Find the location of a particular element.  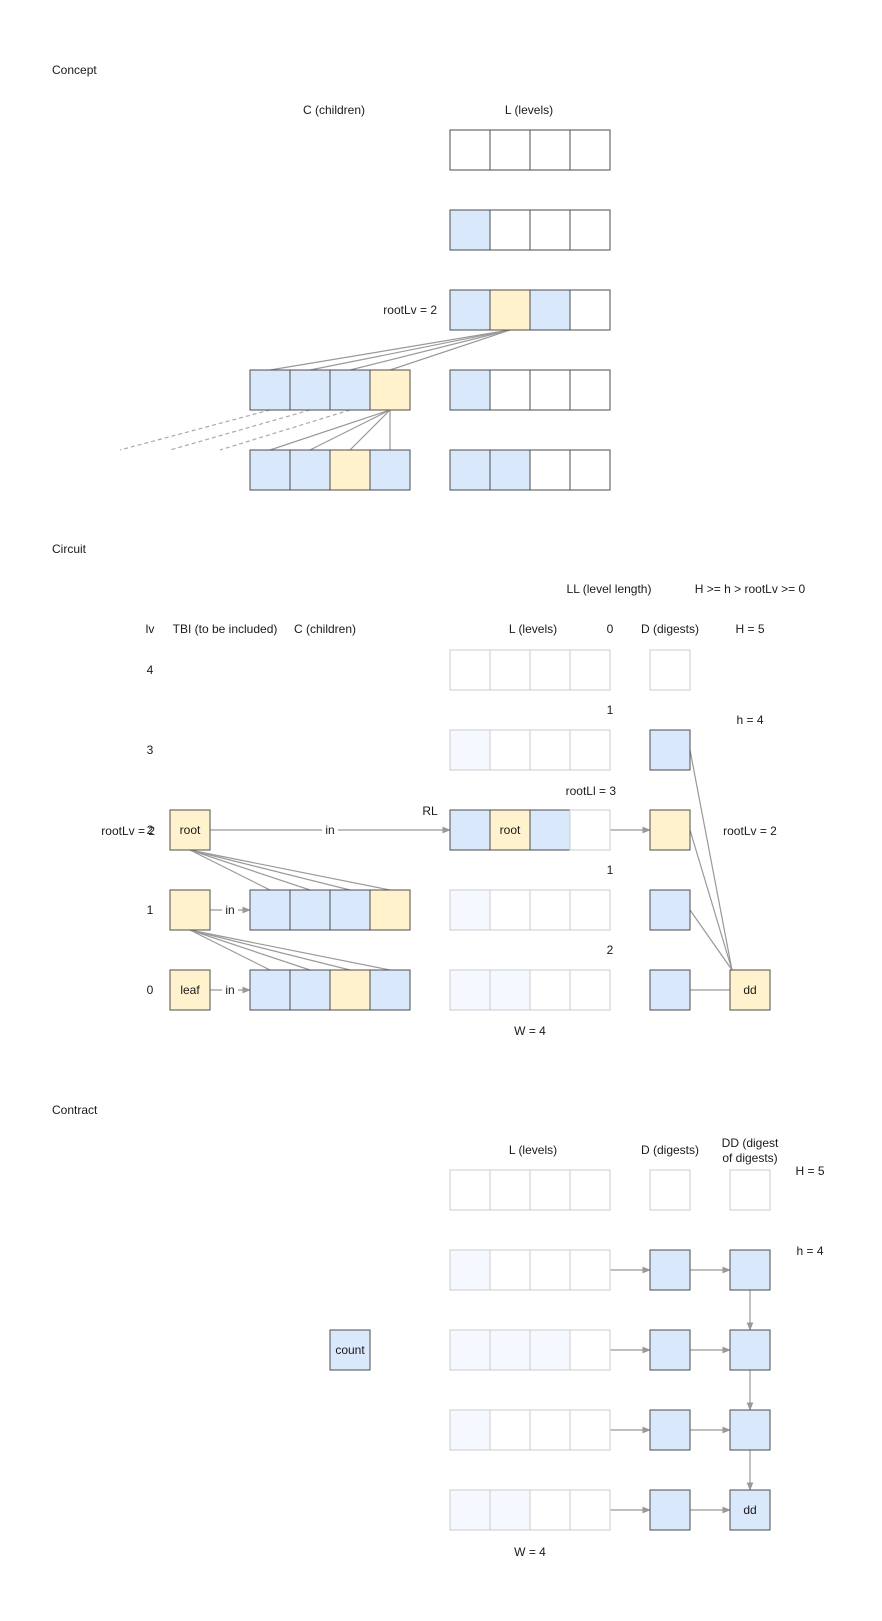

circuit-constraint: H >= h > rootLv >= 0 is located at coordinates (750, 589).